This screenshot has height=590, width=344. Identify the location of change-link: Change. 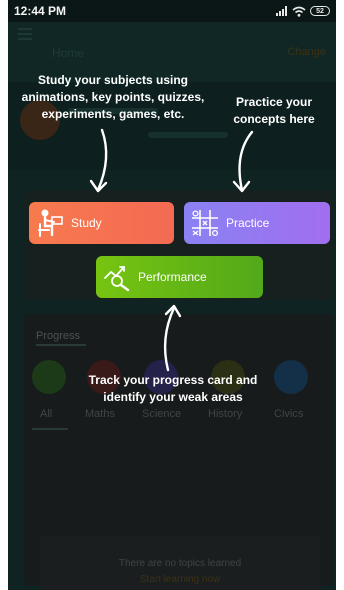
(306, 52).